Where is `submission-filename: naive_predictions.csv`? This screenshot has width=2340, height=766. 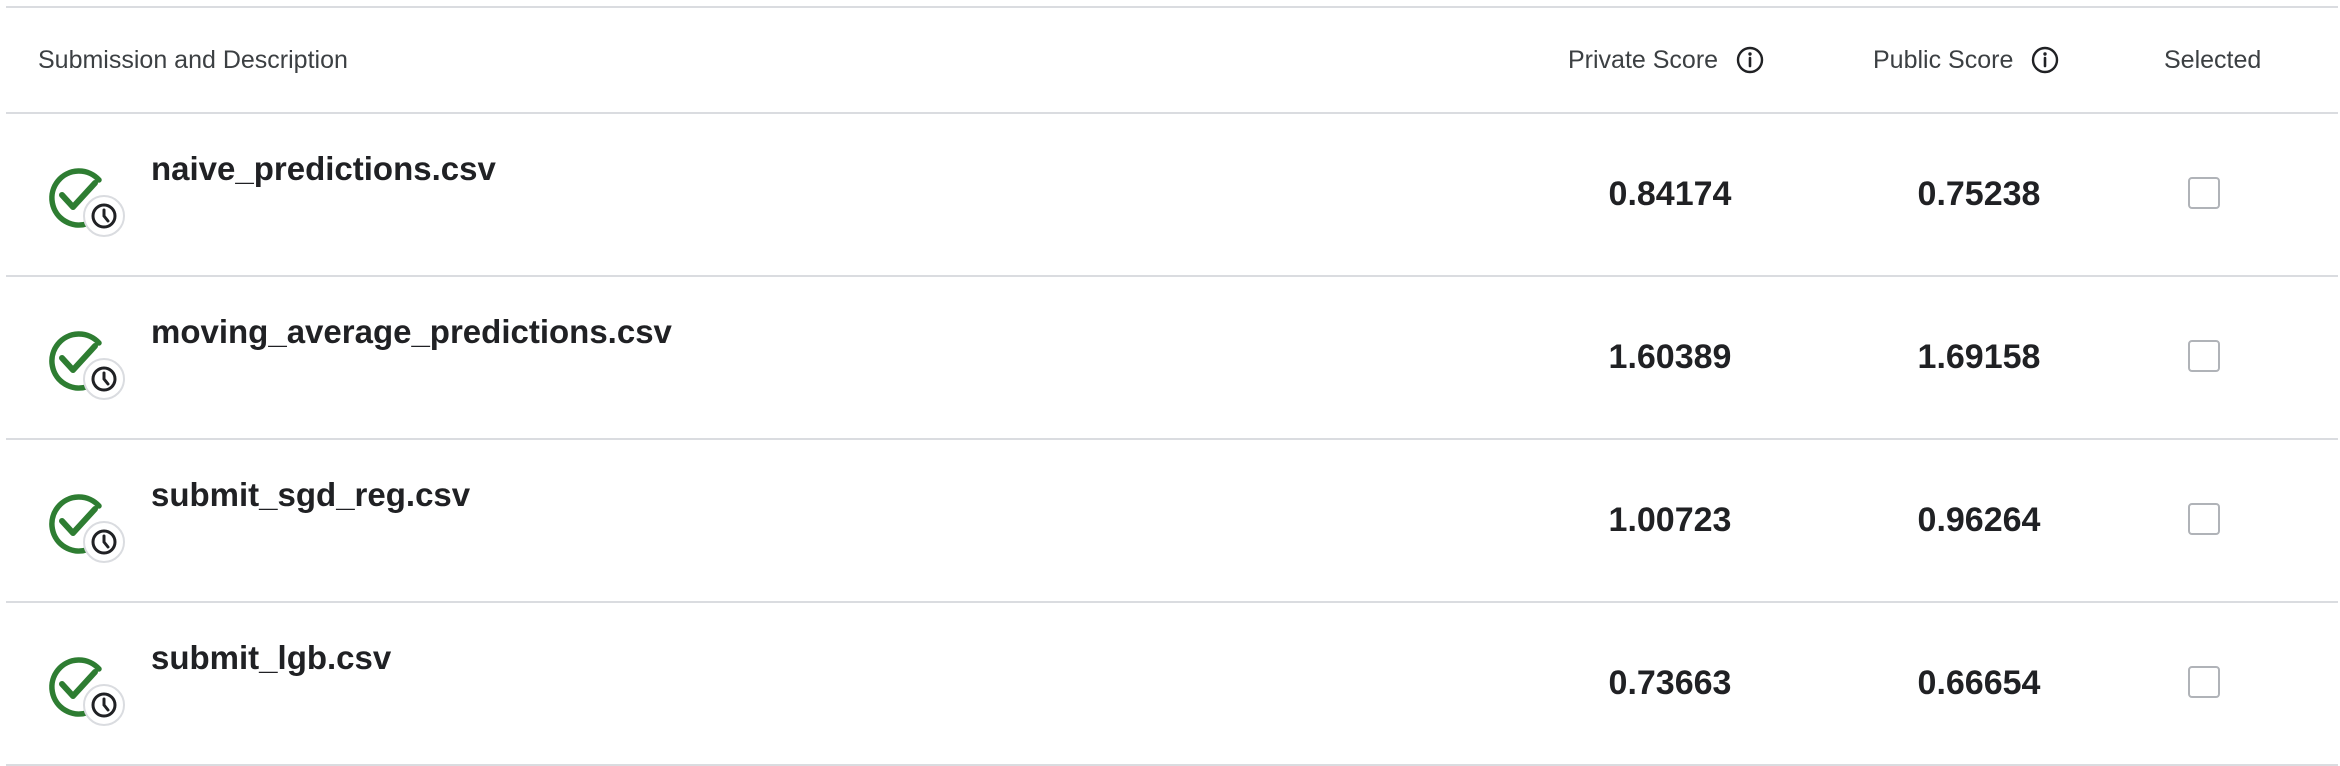 submission-filename: naive_predictions.csv is located at coordinates (323, 169).